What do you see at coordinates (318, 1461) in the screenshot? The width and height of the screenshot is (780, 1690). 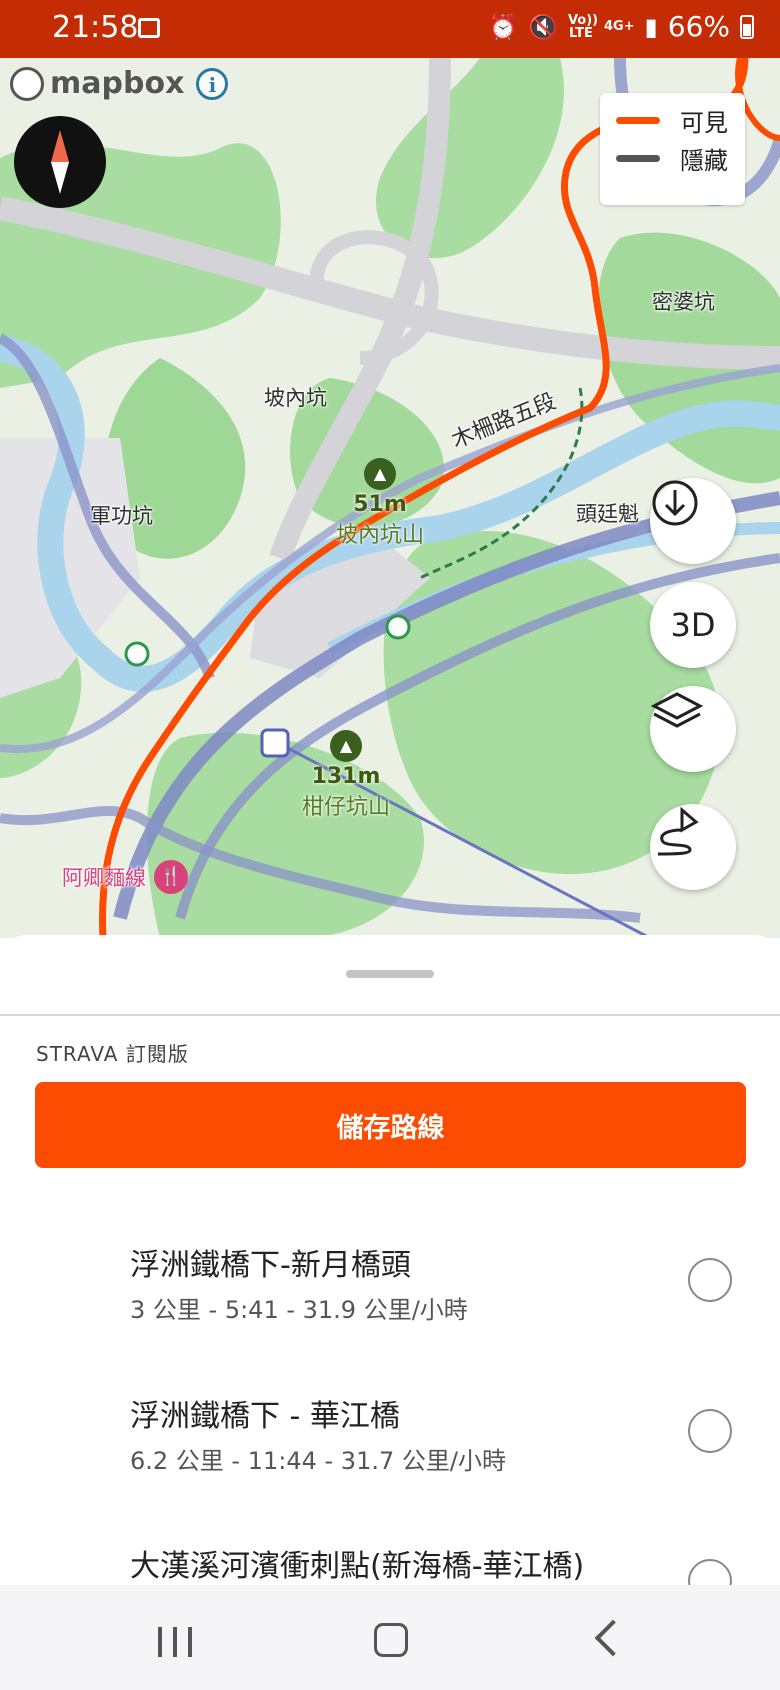 I see `route-stats: 6.2 公里 - 11:44 - 31.7 公里/小時` at bounding box center [318, 1461].